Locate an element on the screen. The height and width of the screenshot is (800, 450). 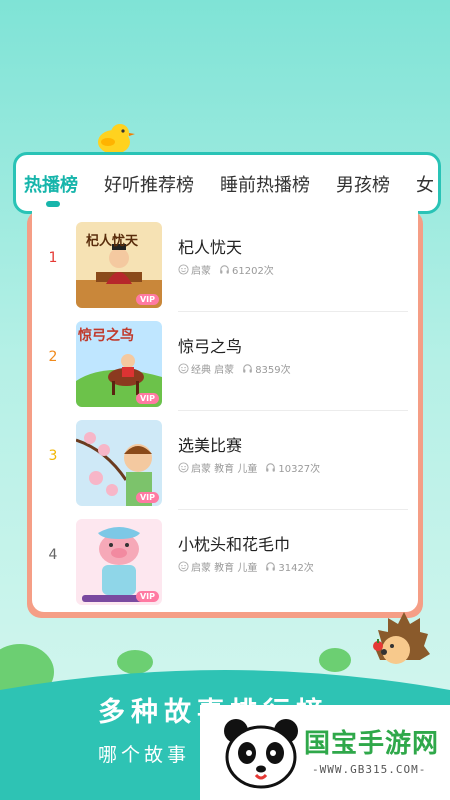
tab-bedtime: 睡前热播榜 is located at coordinates (265, 184).